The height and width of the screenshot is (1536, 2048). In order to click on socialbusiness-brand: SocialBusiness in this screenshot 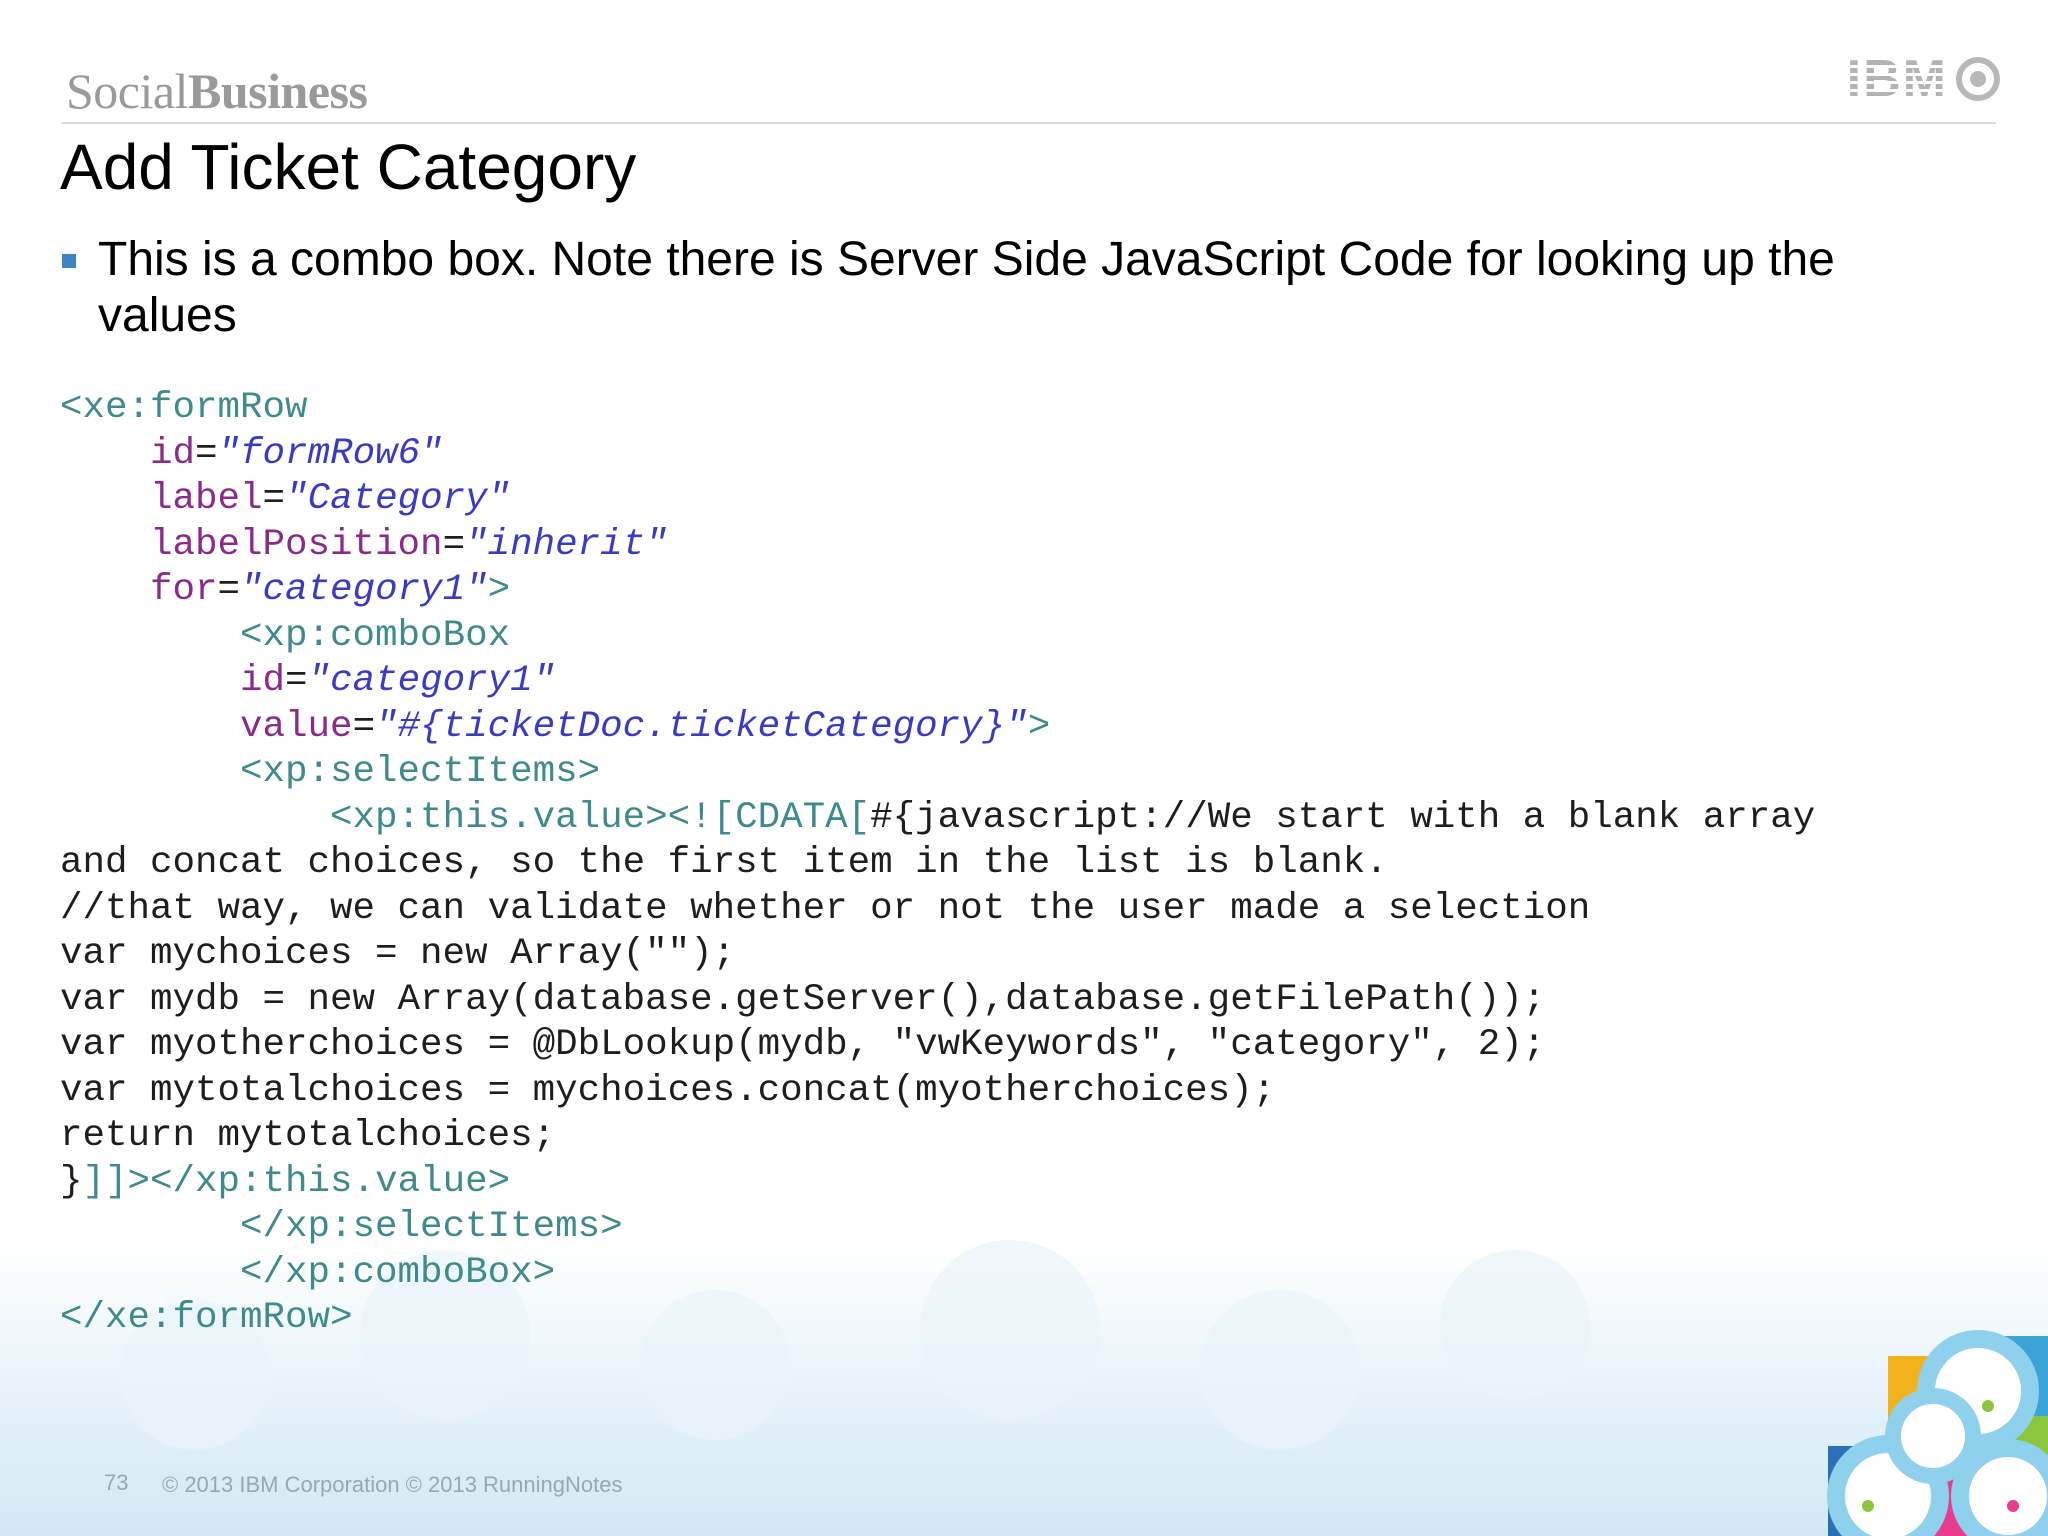, I will do `click(217, 91)`.